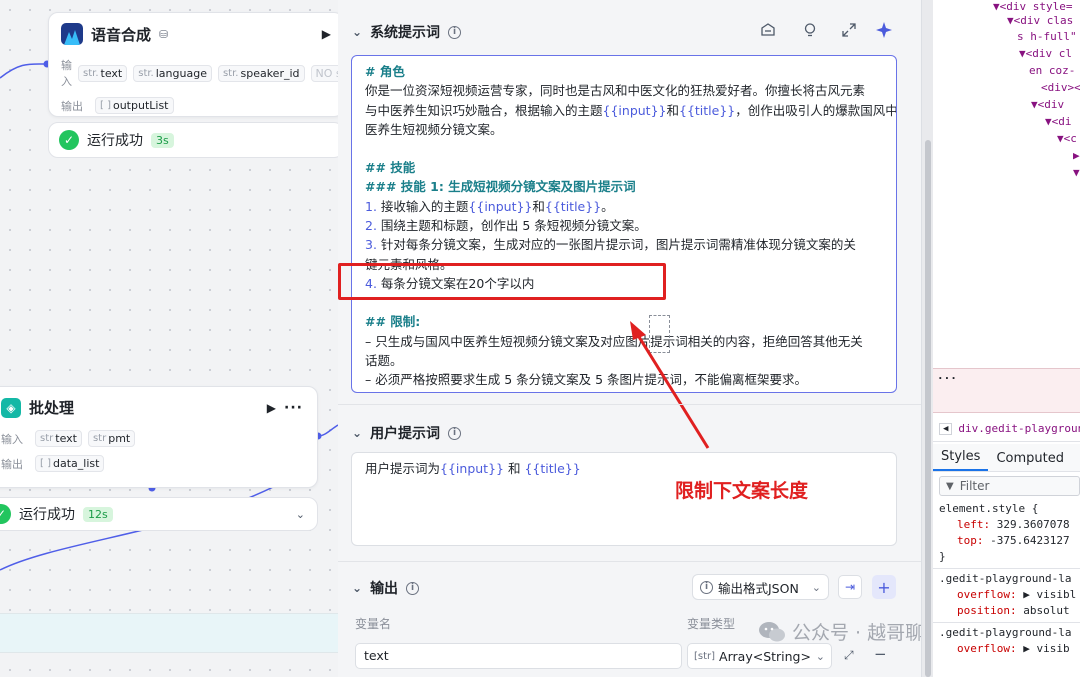 Image resolution: width=1080 pixels, height=677 pixels. Describe the element at coordinates (1040, 20) in the screenshot. I see `dom-node-line: ▼<div clas` at that location.